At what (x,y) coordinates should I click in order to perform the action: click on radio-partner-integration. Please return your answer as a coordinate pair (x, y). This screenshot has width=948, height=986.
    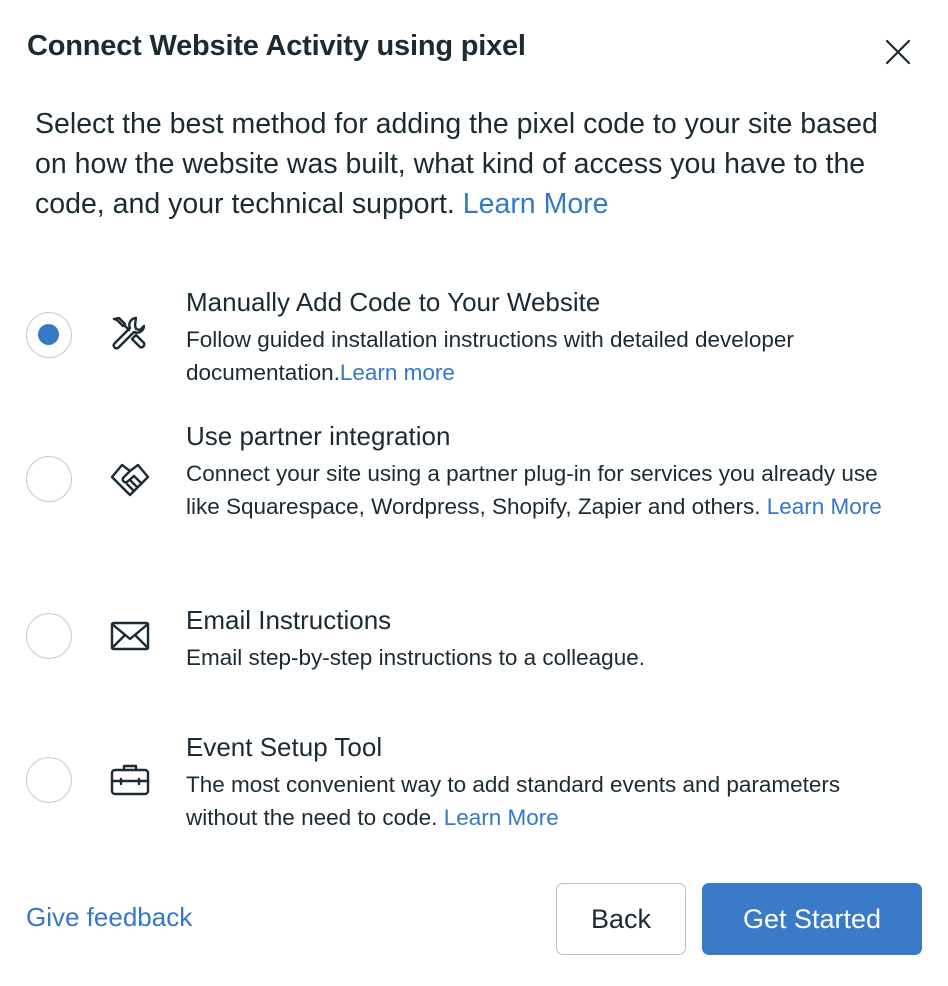
    Looking at the image, I should click on (49, 479).